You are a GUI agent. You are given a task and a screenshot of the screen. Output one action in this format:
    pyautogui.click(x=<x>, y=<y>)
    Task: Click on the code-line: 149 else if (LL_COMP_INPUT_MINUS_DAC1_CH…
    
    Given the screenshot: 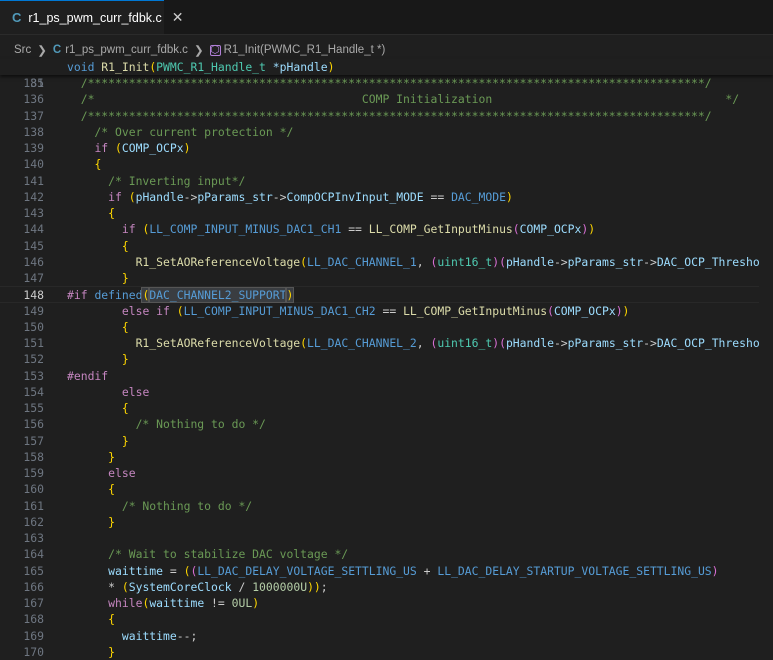 What is the action you would take?
    pyautogui.click(x=386, y=311)
    